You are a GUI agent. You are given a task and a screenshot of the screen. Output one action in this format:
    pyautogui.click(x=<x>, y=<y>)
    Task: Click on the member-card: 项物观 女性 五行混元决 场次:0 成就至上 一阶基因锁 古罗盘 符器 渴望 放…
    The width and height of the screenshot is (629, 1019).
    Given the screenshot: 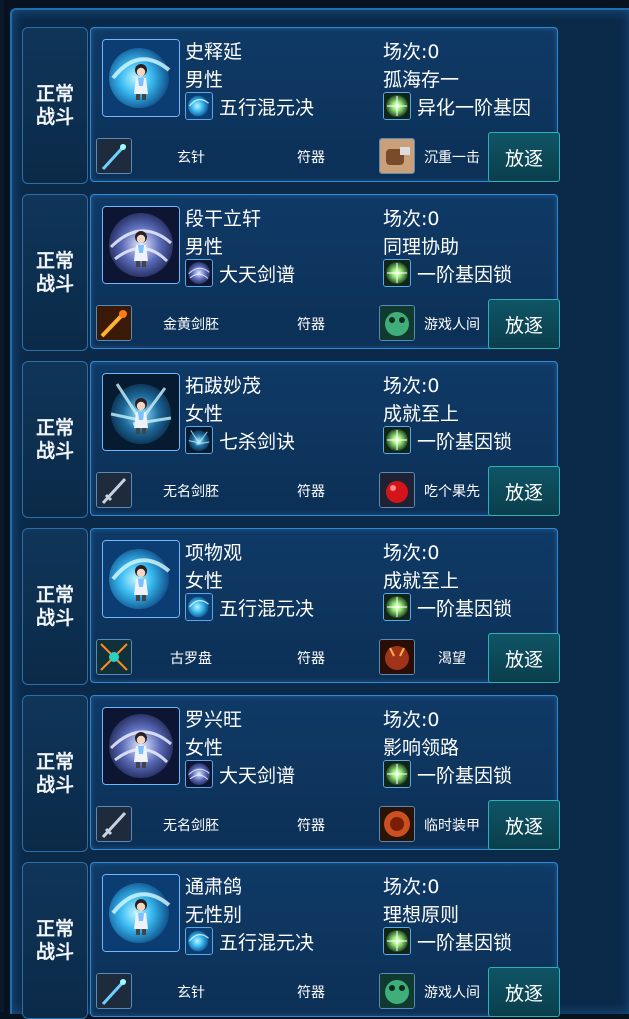 What is the action you would take?
    pyautogui.click(x=325, y=605)
    